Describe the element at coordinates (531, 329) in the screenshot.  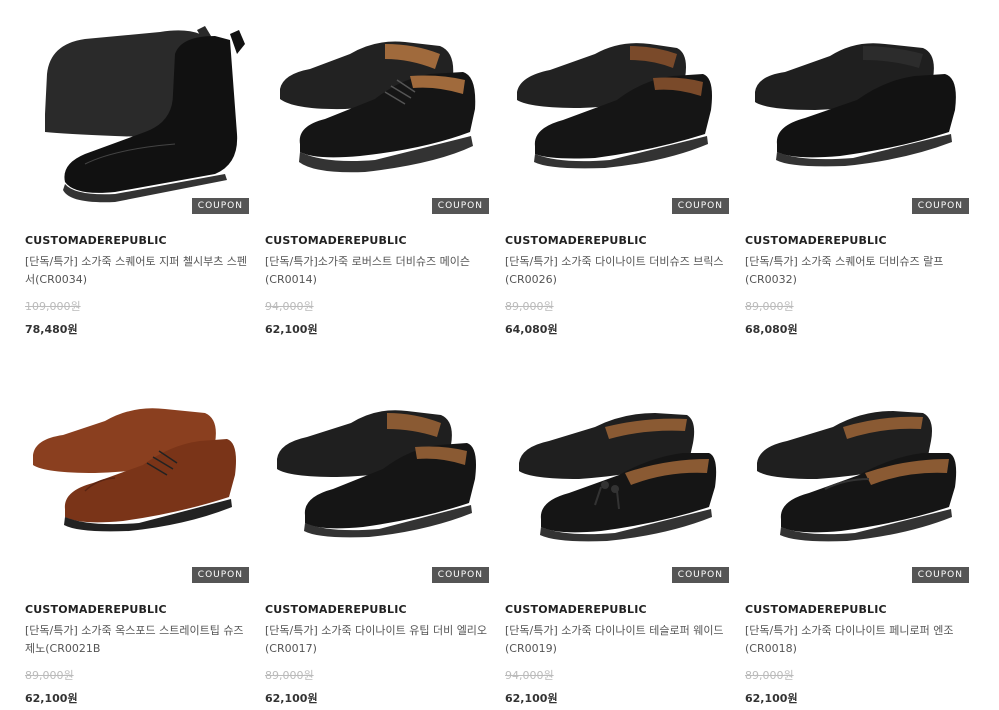
I see `sale-price: 64,080원` at that location.